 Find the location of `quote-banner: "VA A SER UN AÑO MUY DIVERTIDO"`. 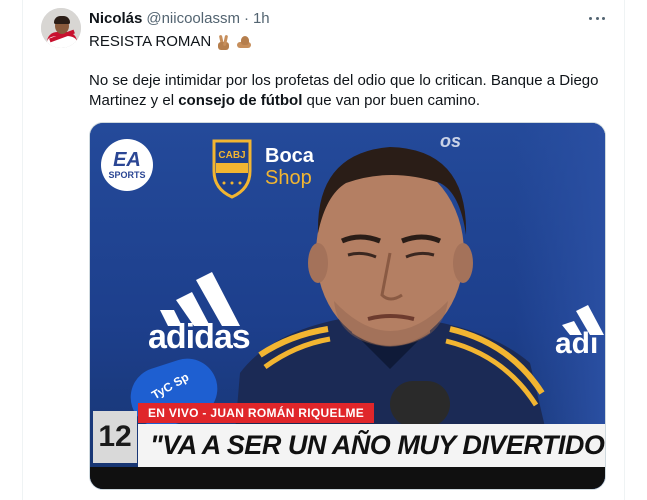

quote-banner: "VA A SER UN AÑO MUY DIVERTIDO" is located at coordinates (371, 445).